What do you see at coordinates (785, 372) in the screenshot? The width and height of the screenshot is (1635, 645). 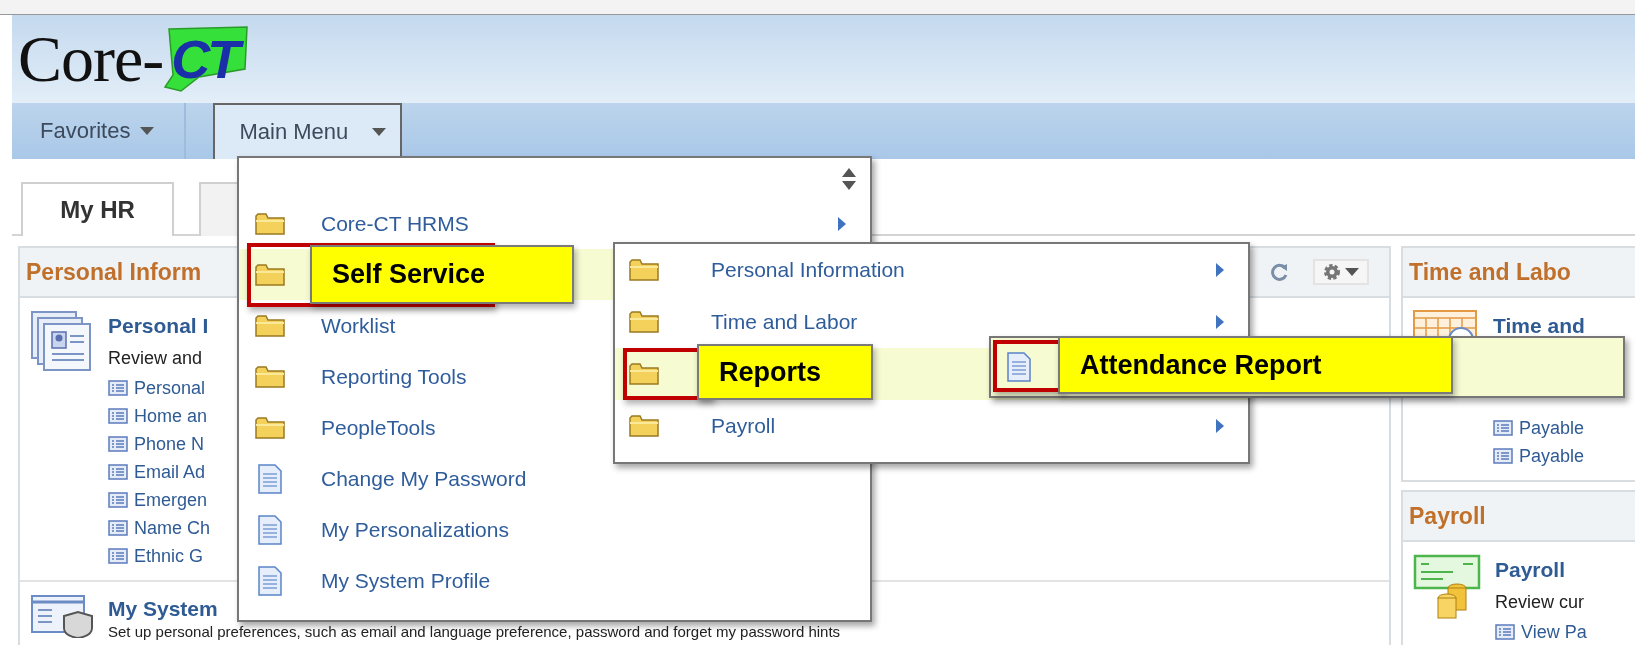 I see `callout-label: Reports` at bounding box center [785, 372].